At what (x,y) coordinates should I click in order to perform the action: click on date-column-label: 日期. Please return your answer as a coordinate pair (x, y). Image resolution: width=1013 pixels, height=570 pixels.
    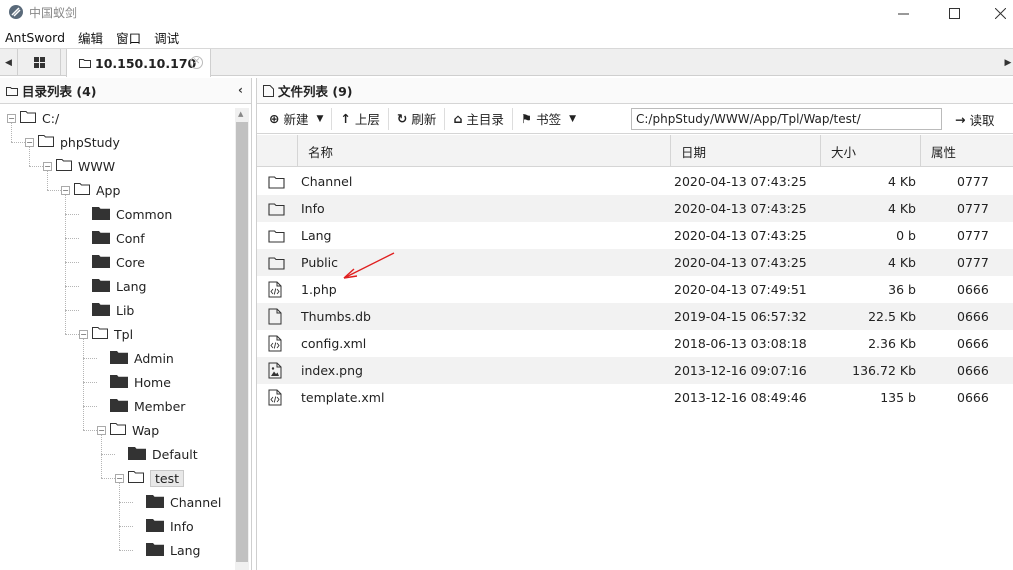
    Looking at the image, I should click on (694, 152).